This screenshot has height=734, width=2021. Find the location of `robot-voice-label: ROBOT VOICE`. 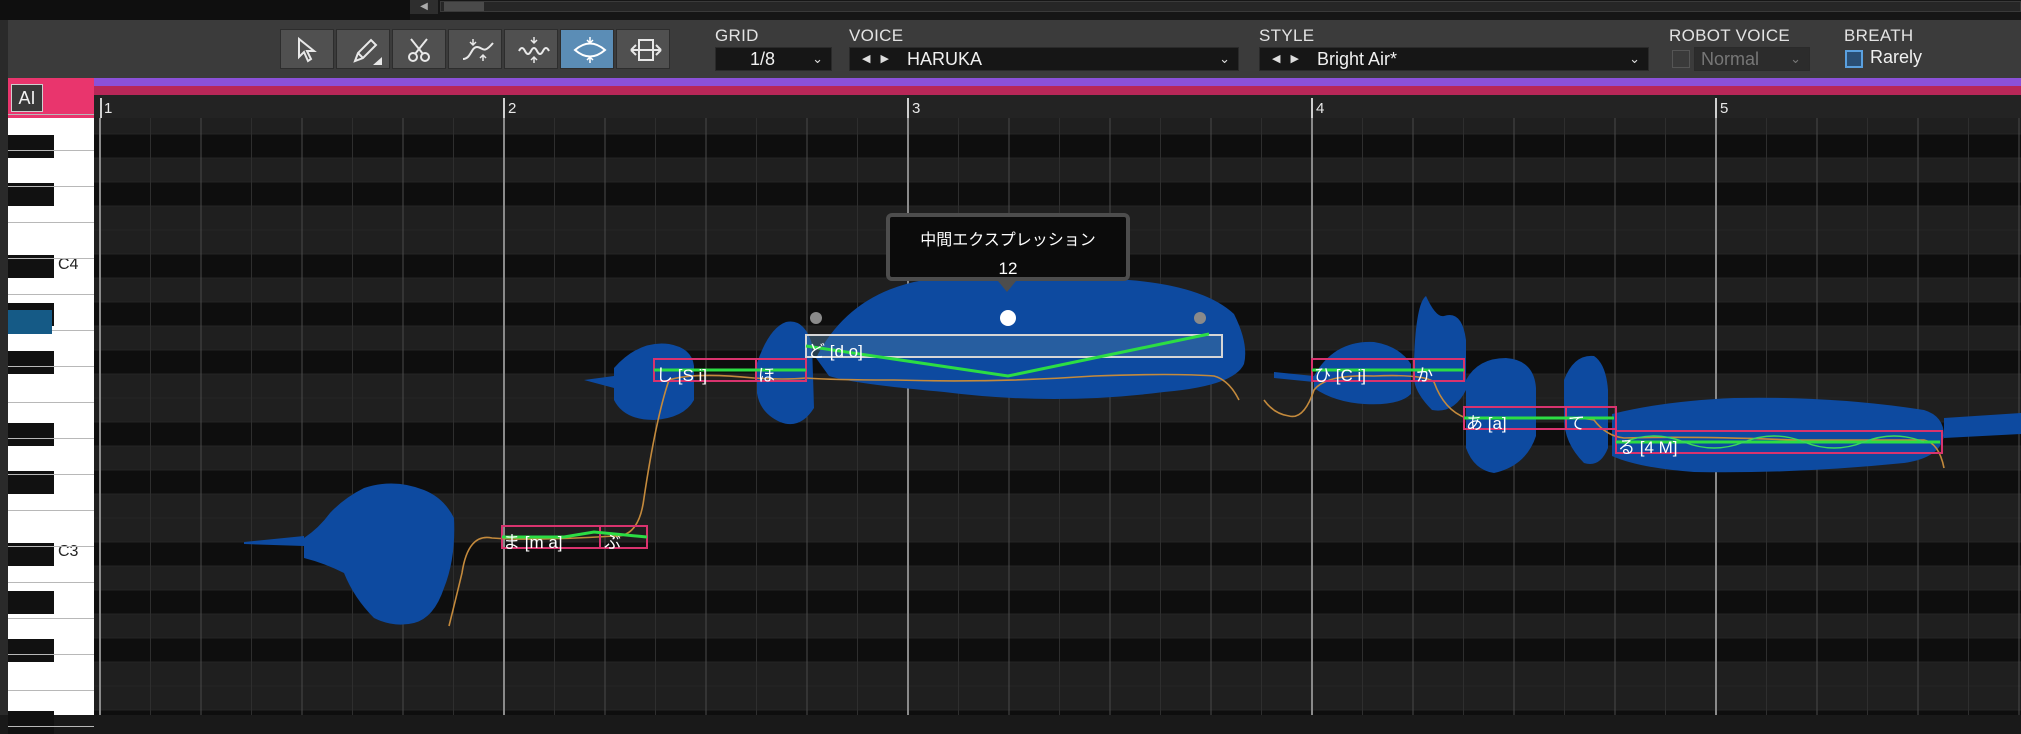

robot-voice-label: ROBOT VOICE is located at coordinates (1730, 35).